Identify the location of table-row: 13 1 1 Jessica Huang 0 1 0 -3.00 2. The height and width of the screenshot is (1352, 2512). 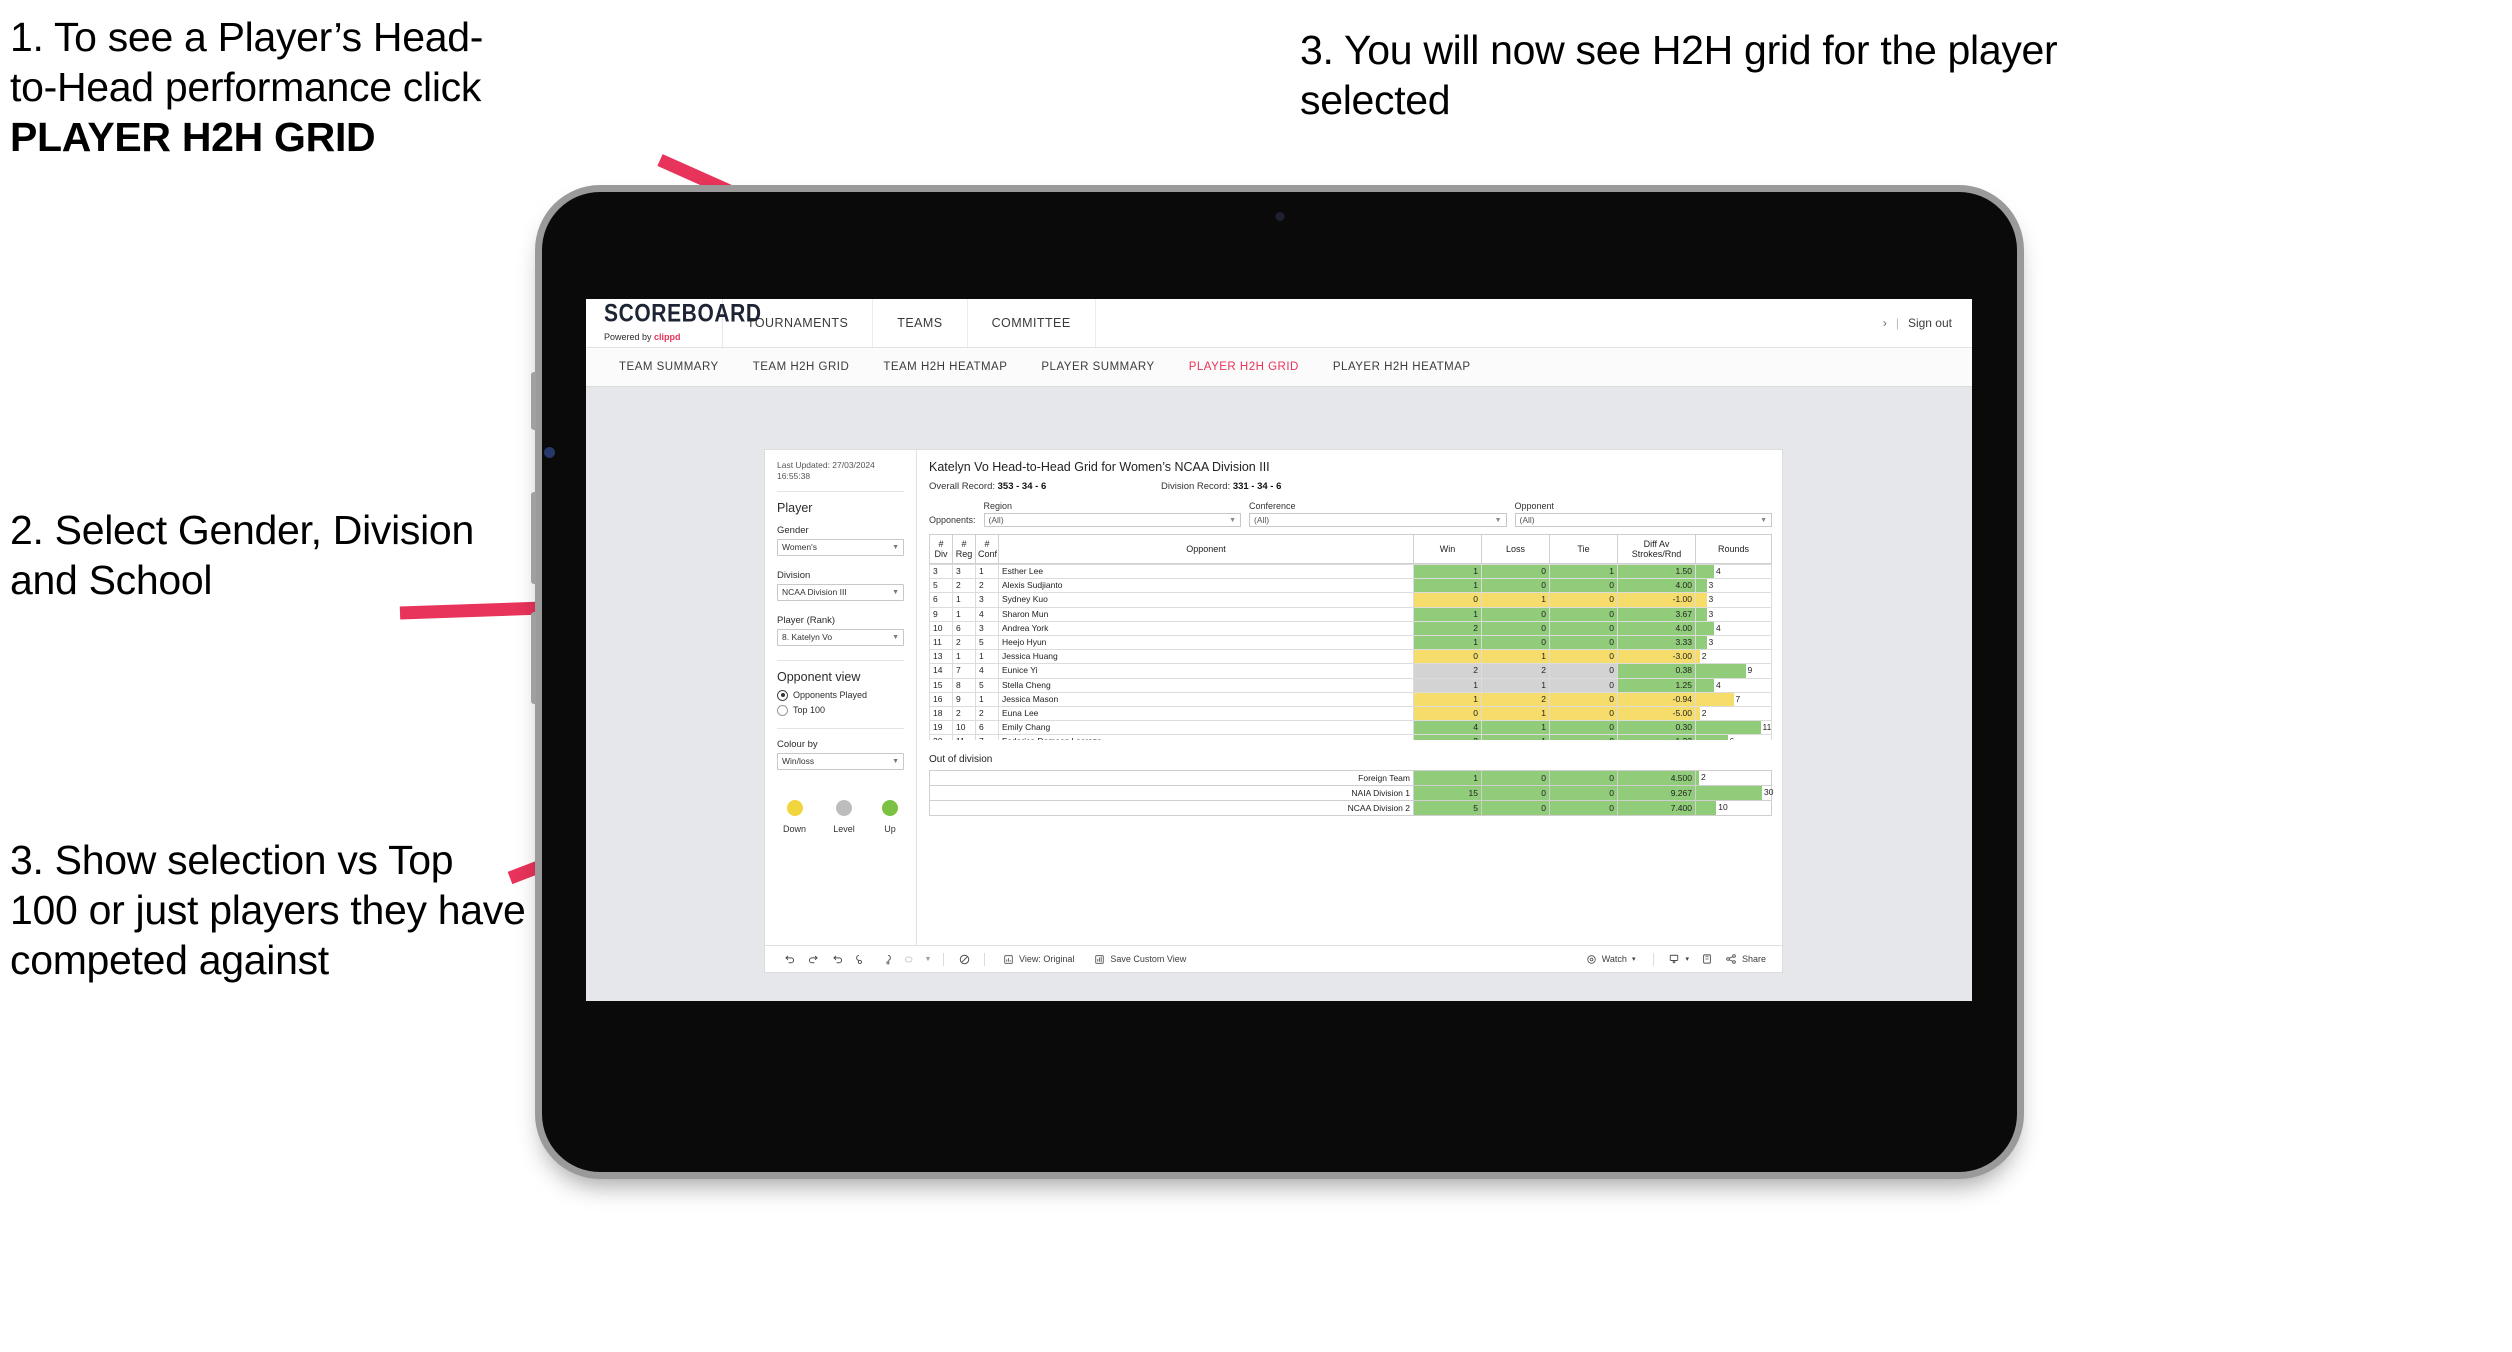
(1350, 657).